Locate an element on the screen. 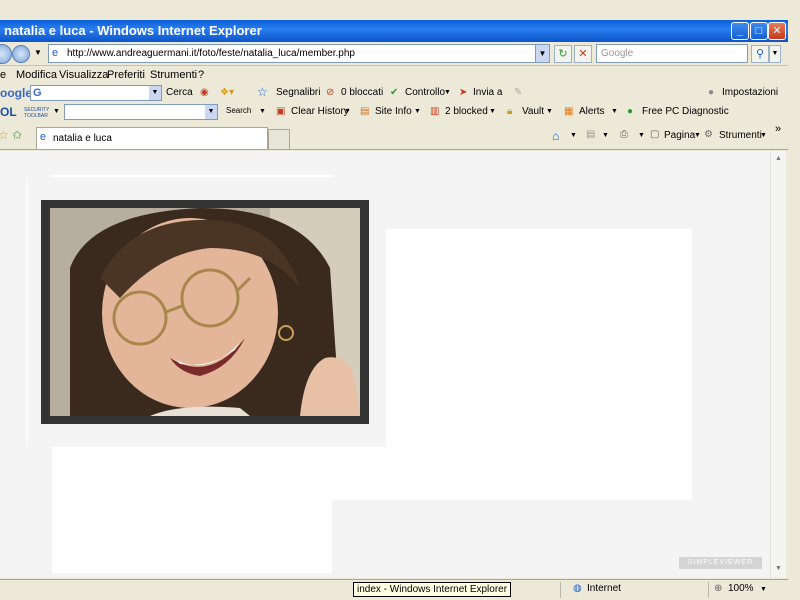  top-white-strip is located at coordinates (192, 176).